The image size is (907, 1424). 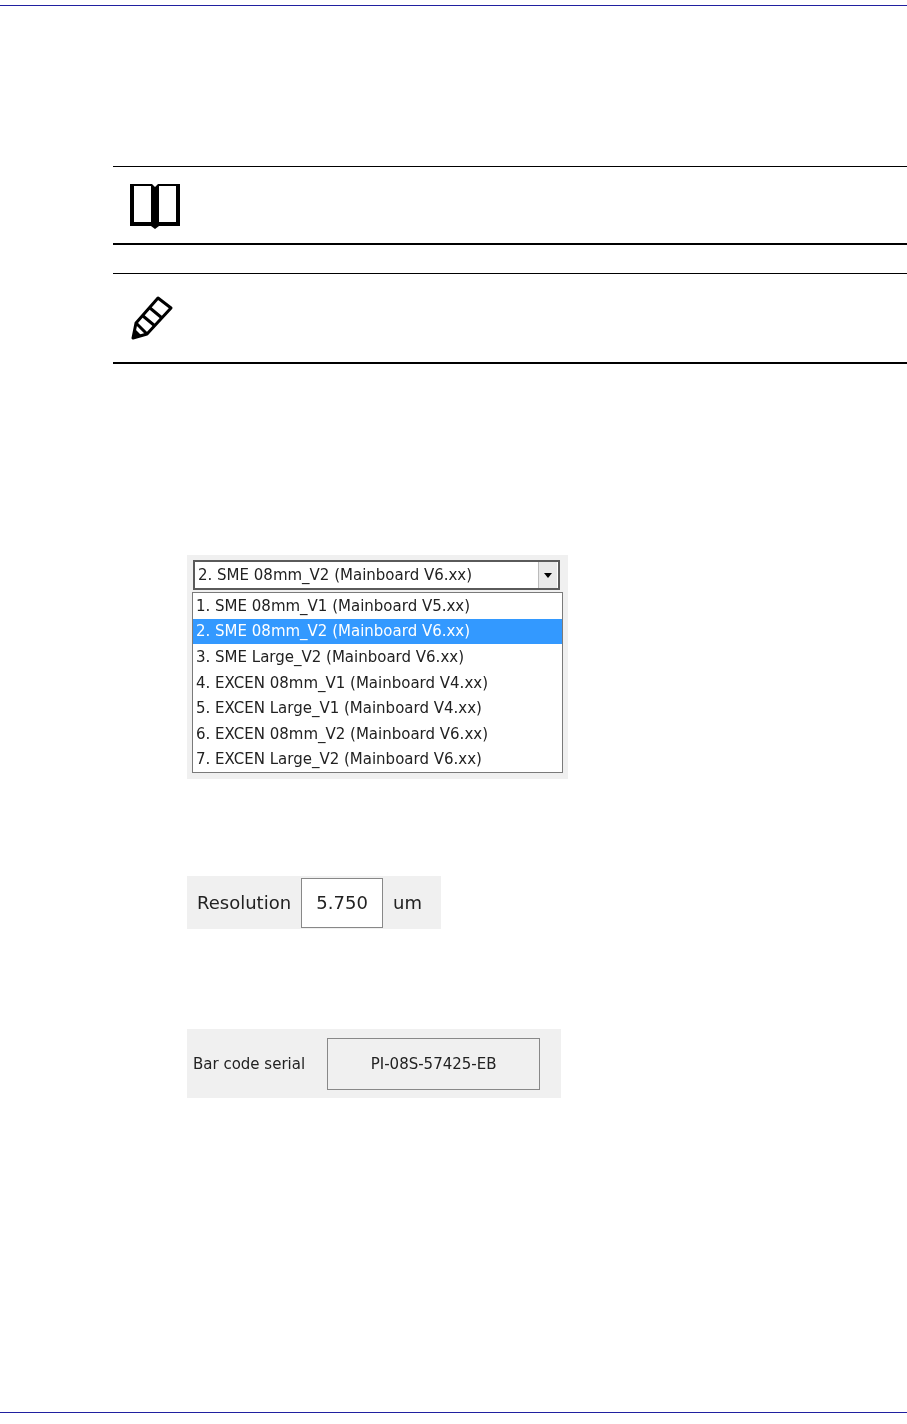 I want to click on caret-icon, so click(x=548, y=575).